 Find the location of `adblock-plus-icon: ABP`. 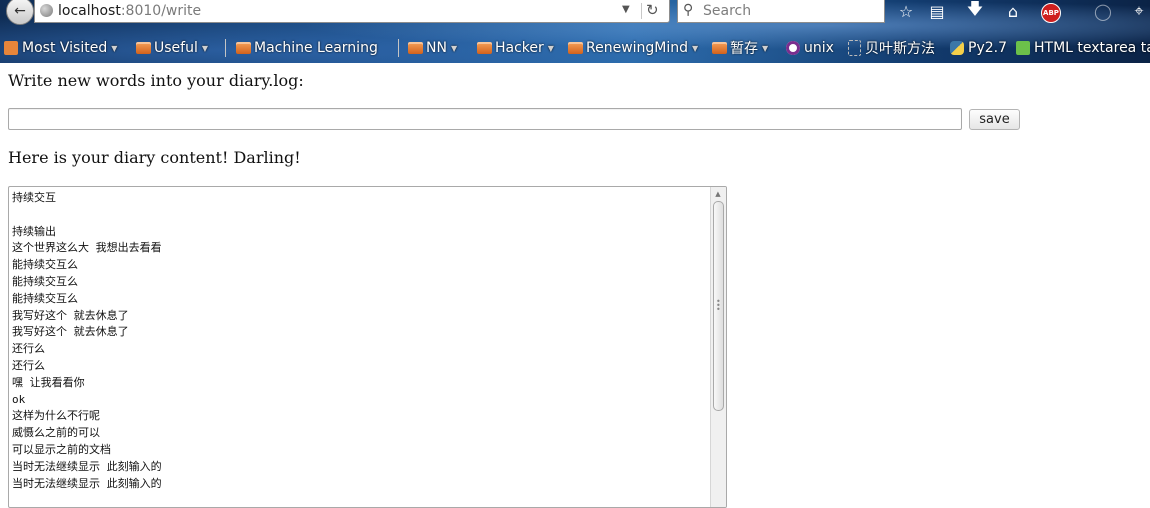

adblock-plus-icon: ABP is located at coordinates (1051, 13).